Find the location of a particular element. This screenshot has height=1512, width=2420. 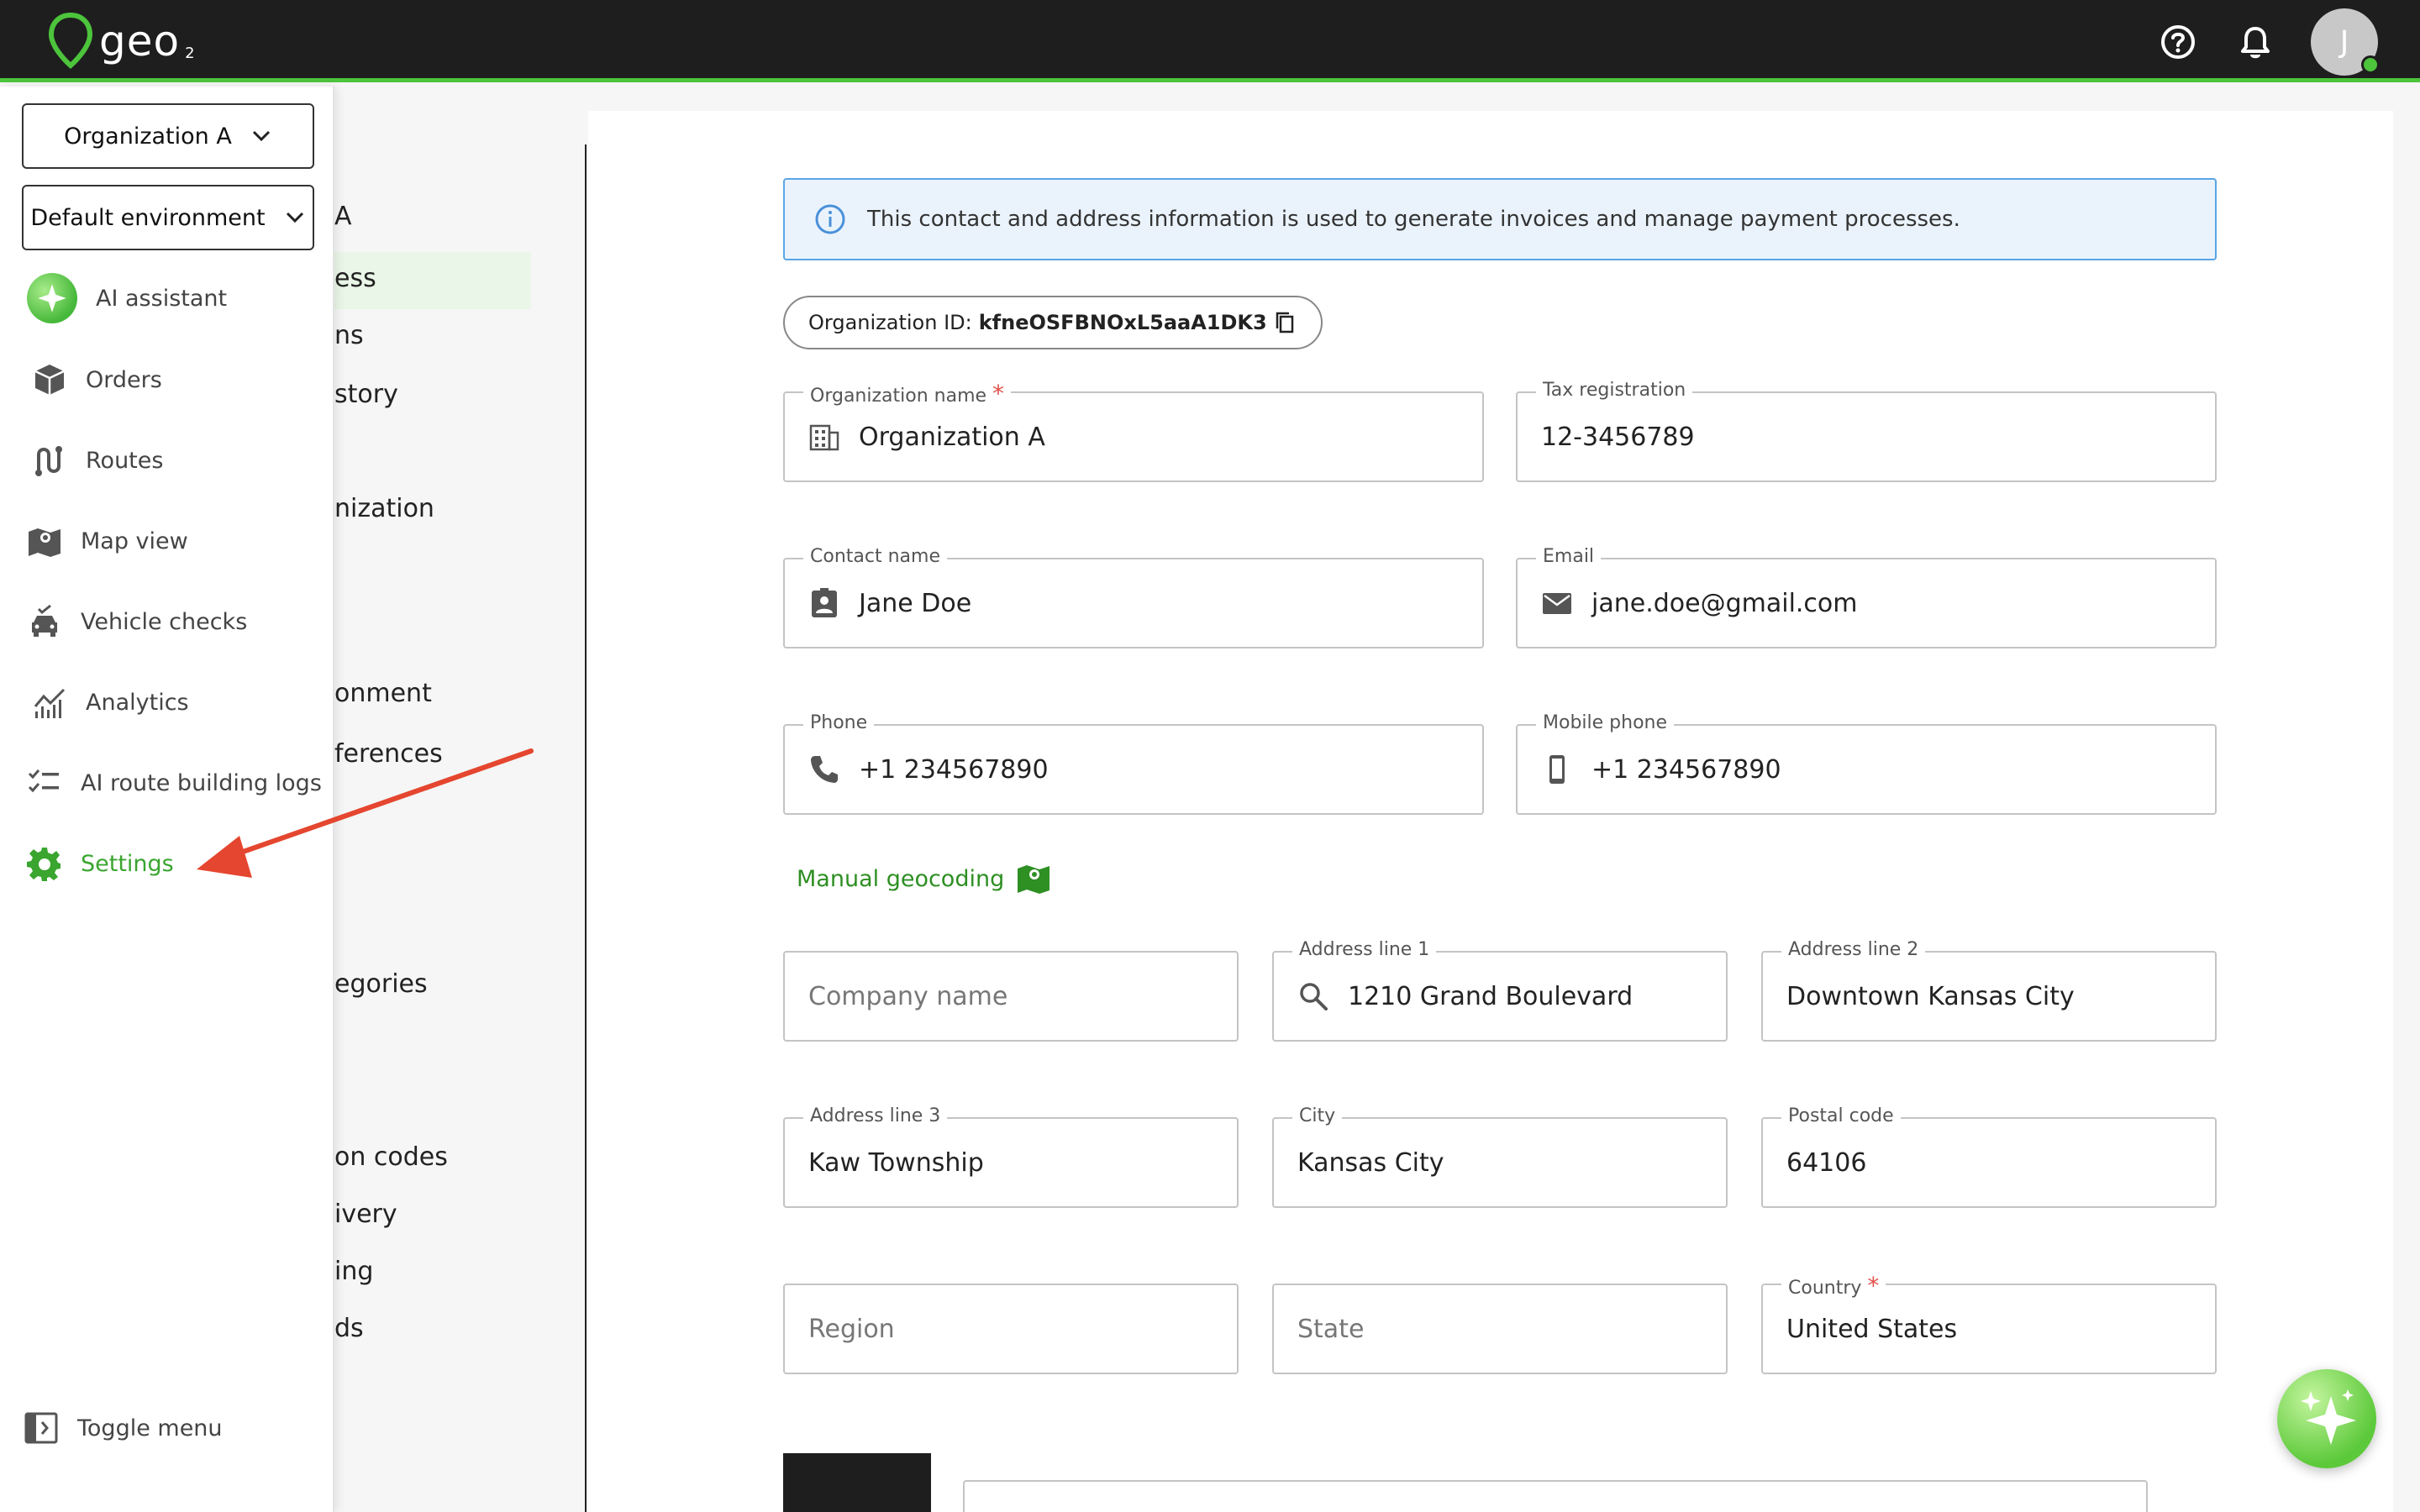

ai-assistant-fab is located at coordinates (2327, 1418).